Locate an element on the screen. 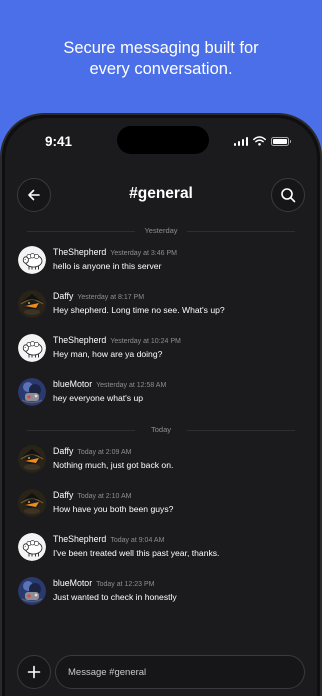  message-text: Nothing much, just got back on. is located at coordinates (113, 465).